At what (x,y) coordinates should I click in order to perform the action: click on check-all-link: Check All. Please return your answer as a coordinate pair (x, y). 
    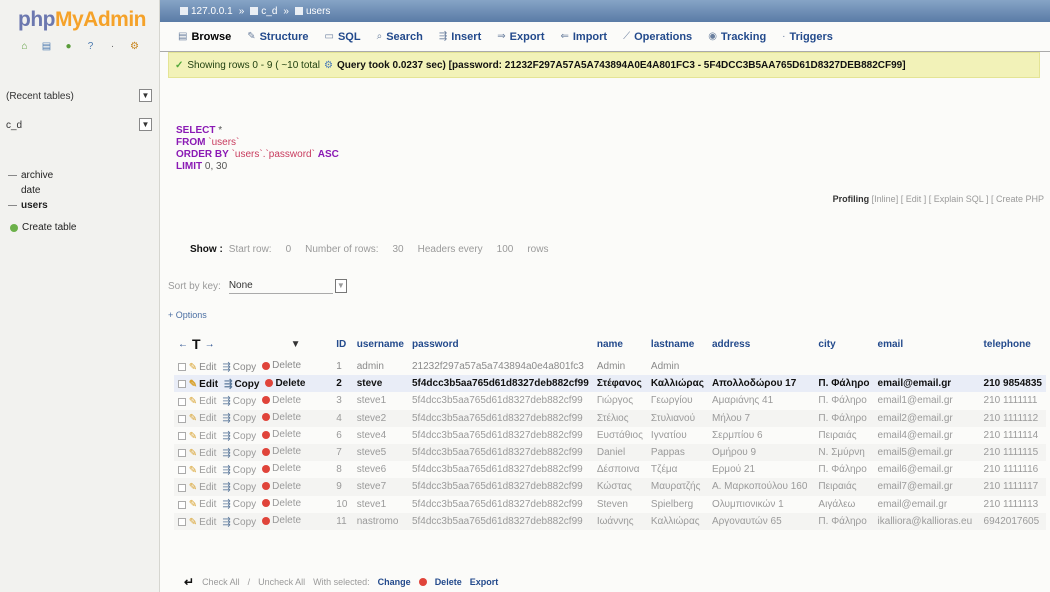
    Looking at the image, I should click on (221, 582).